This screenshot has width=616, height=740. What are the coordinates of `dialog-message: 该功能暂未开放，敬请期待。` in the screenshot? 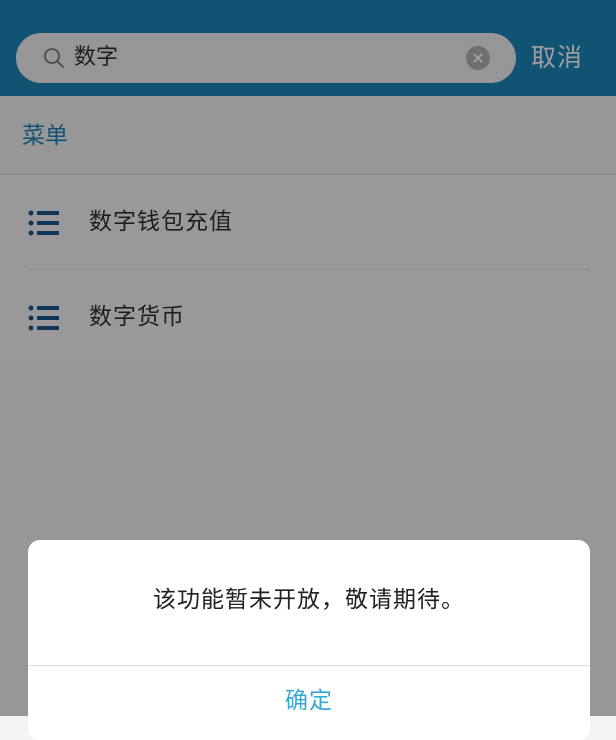 It's located at (309, 600).